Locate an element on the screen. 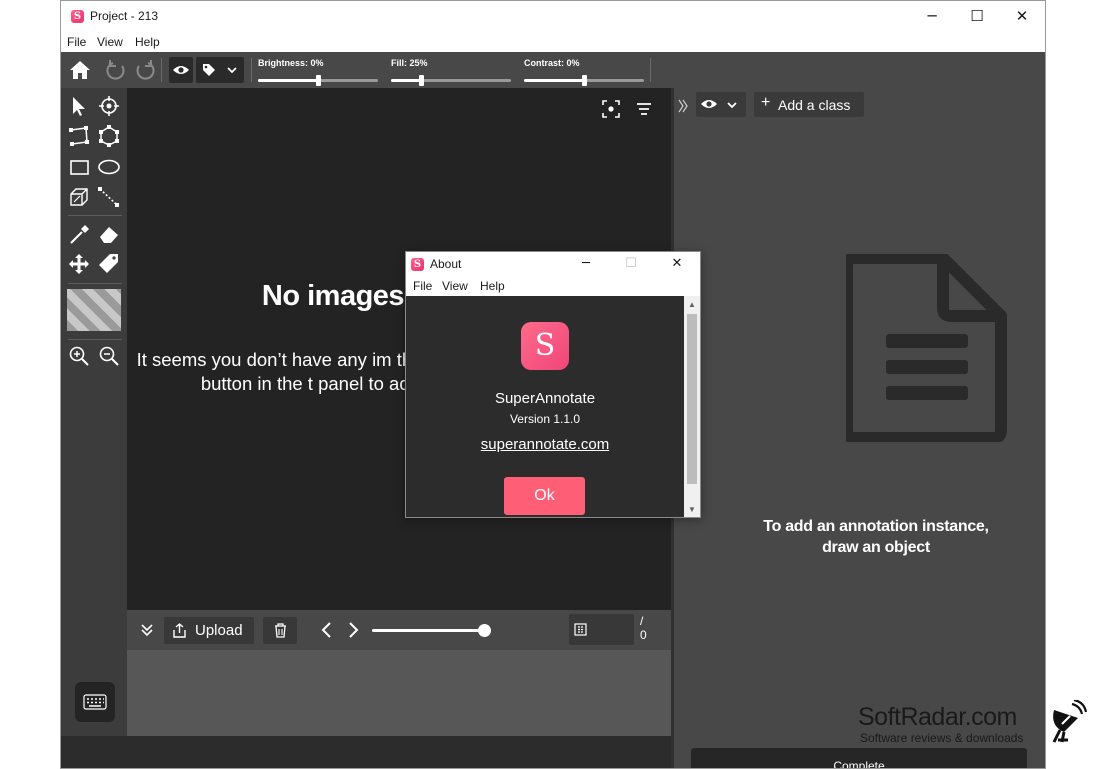 Image resolution: width=1107 pixels, height=769 pixels. about-menu-bar: File View Help is located at coordinates (553, 286).